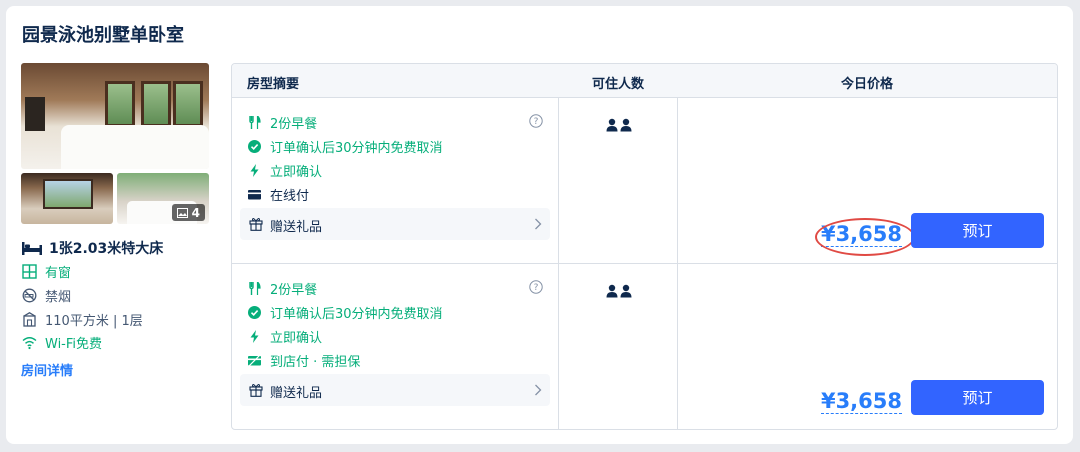 The image size is (1080, 452). What do you see at coordinates (32, 248) in the screenshot?
I see `bed-icon` at bounding box center [32, 248].